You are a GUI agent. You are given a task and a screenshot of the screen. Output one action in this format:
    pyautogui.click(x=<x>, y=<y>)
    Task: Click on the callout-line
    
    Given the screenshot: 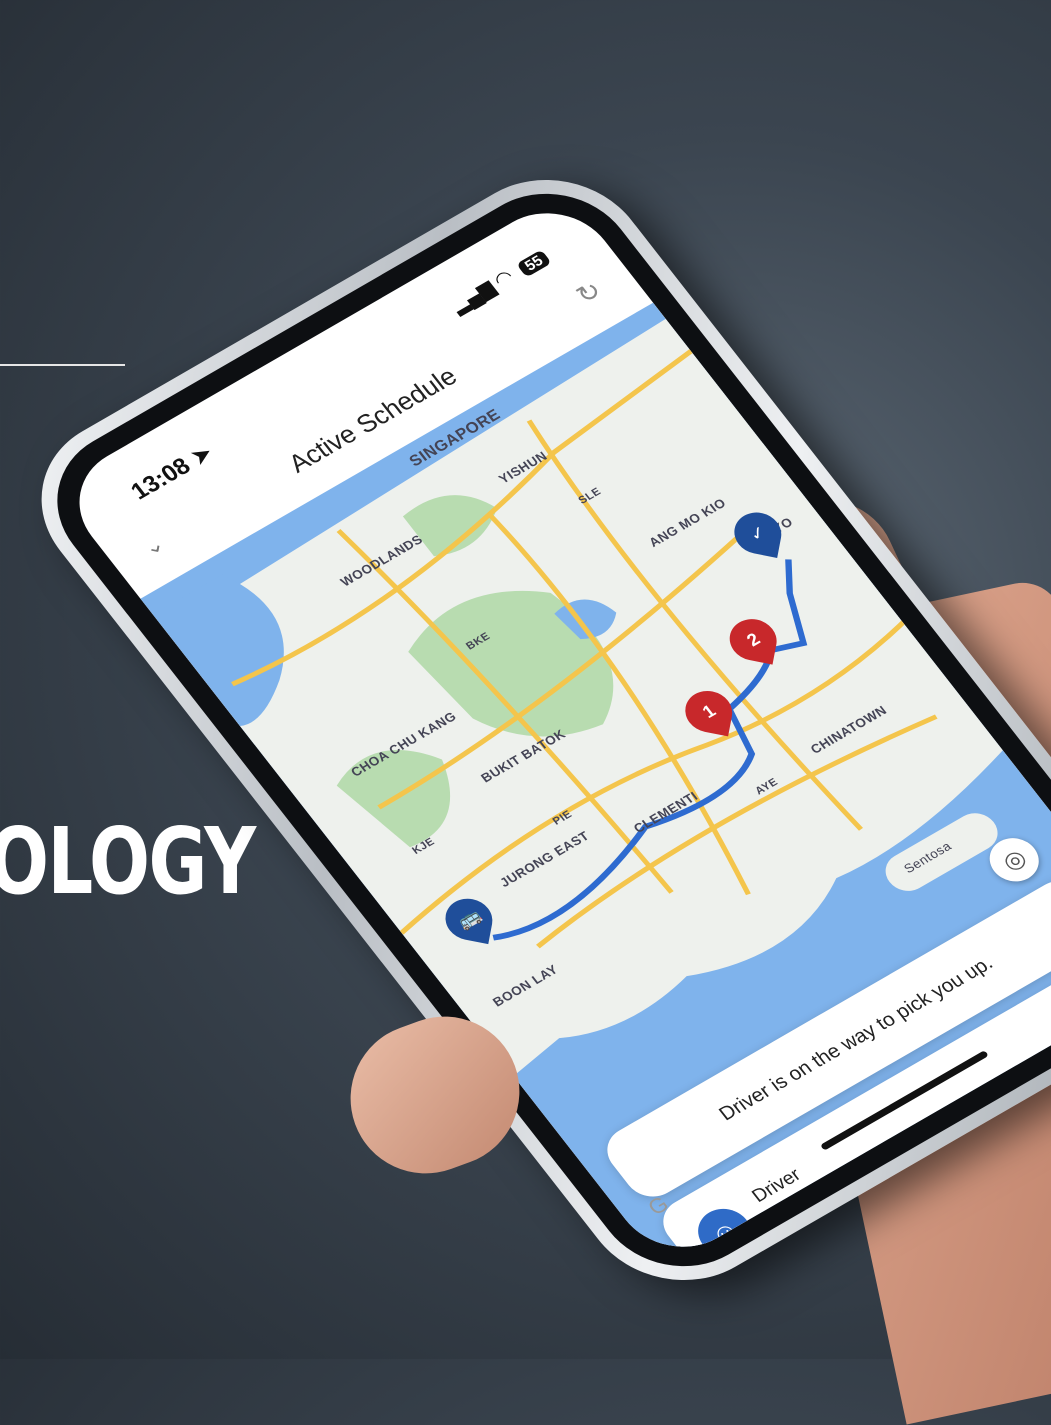 What is the action you would take?
    pyautogui.click(x=62, y=365)
    